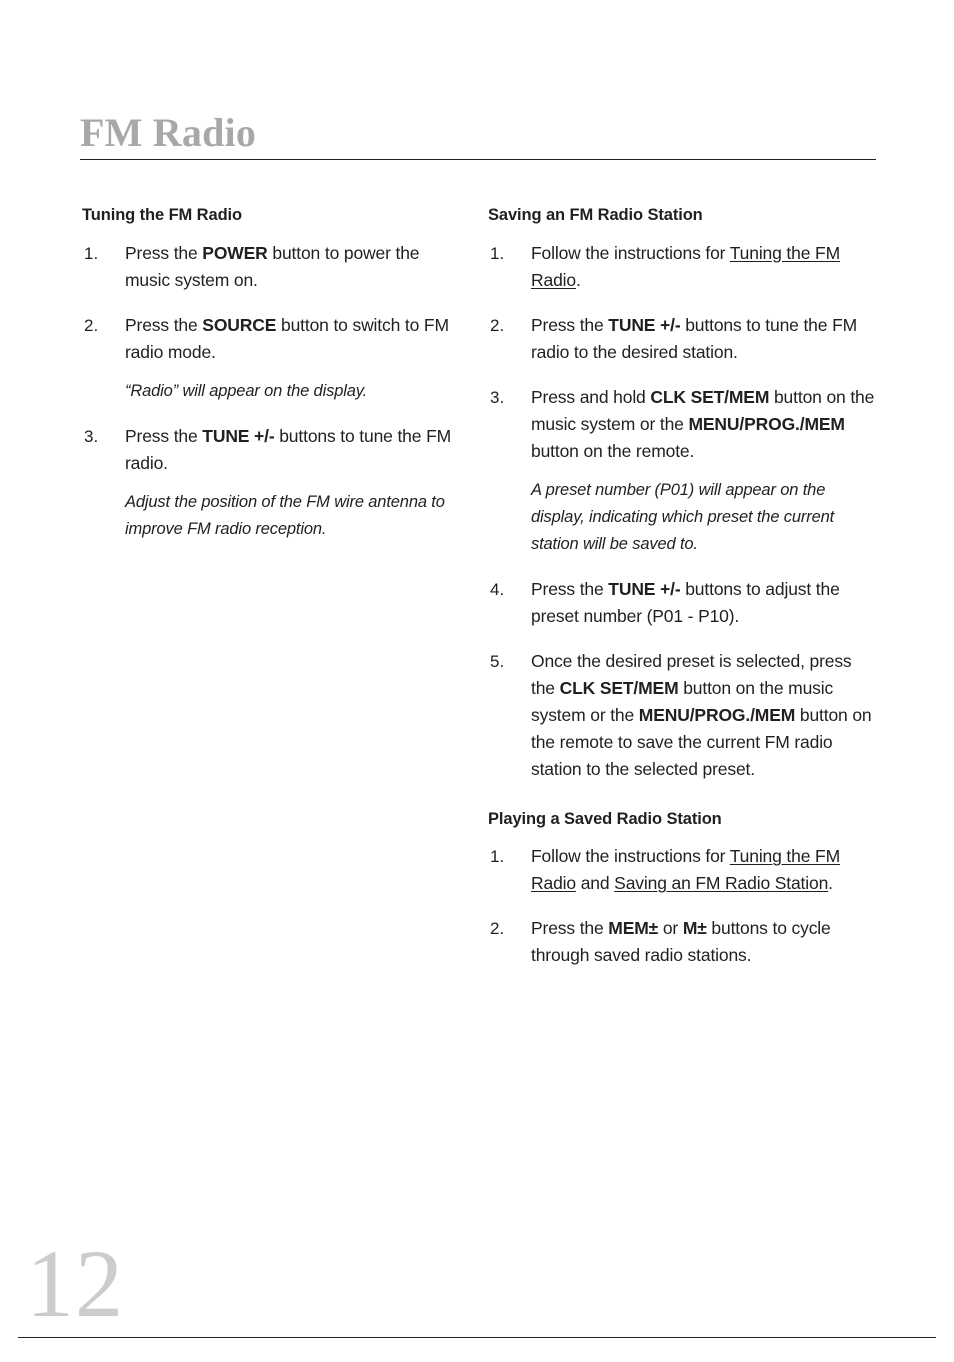 This screenshot has width=954, height=1362. Describe the element at coordinates (633, 928) in the screenshot. I see `button-name-emphasis: MEM±` at that location.